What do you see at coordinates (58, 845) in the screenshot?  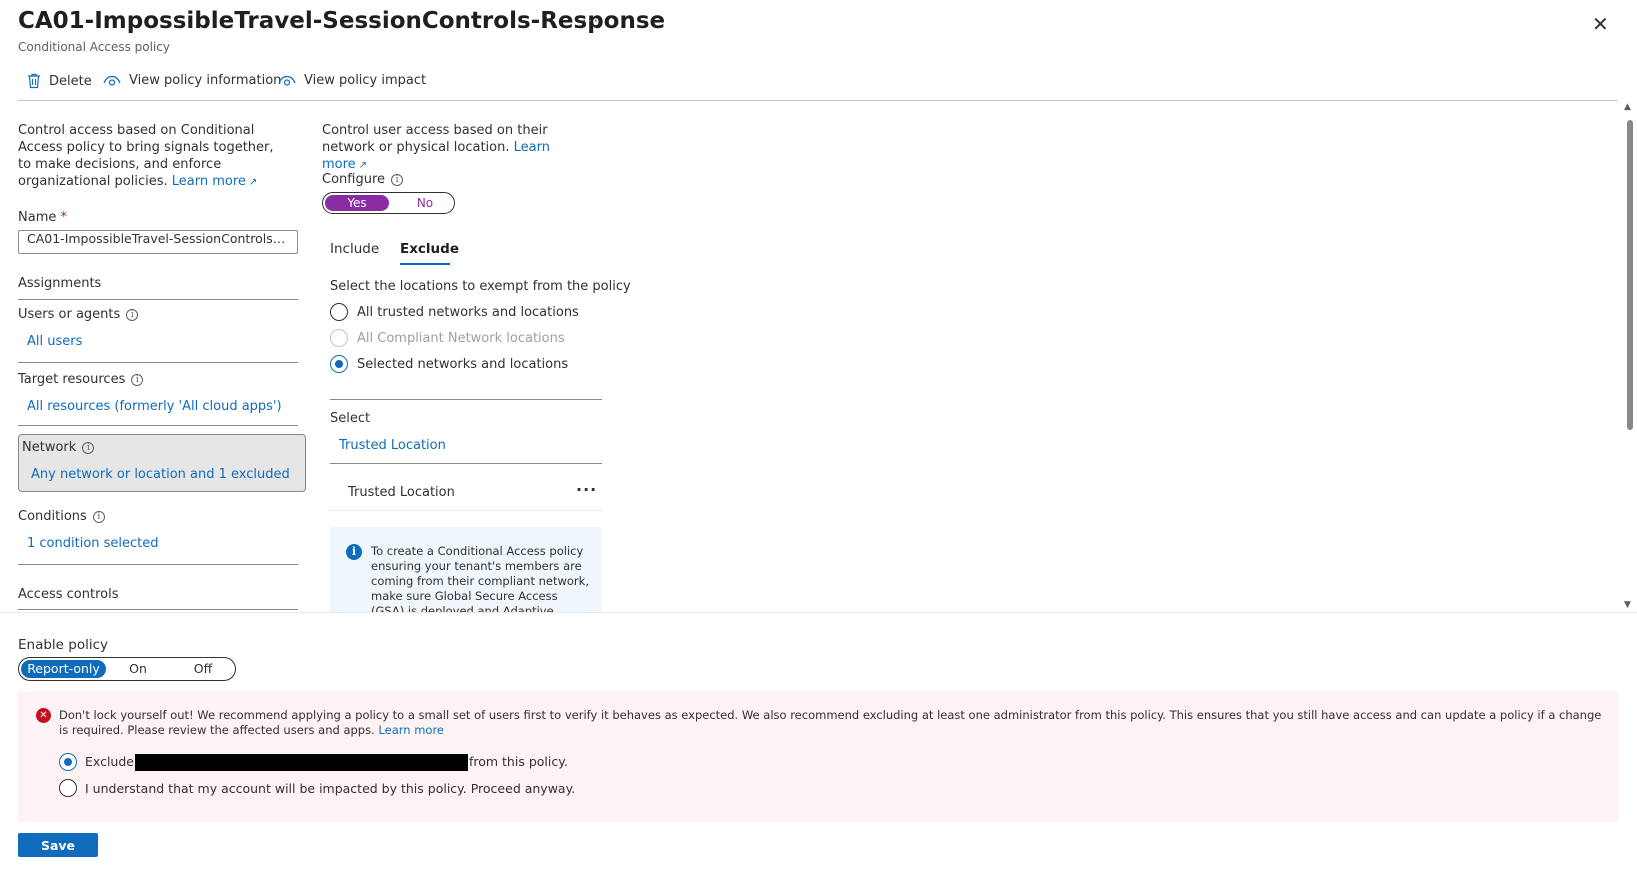 I see `save-button: Save` at bounding box center [58, 845].